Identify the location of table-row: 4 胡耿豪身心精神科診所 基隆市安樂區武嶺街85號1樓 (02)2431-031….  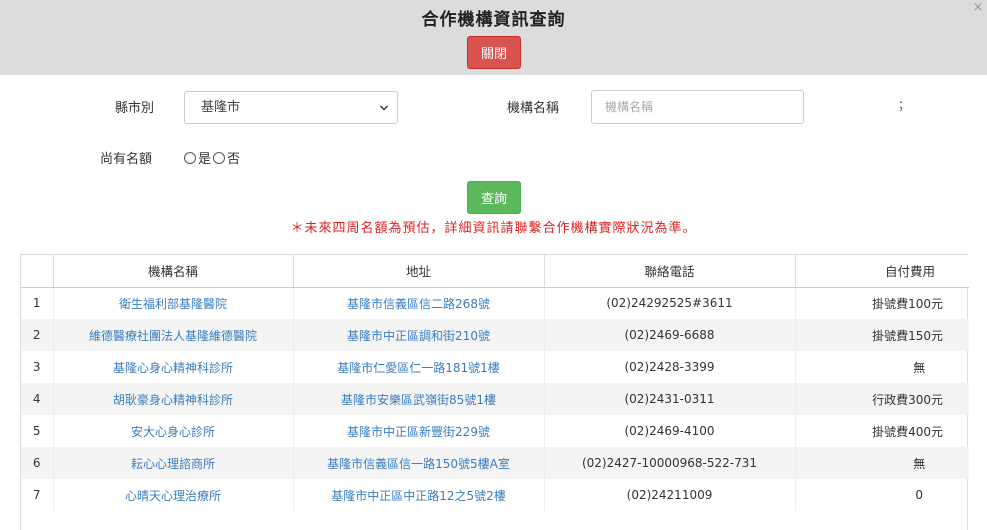
(495, 399).